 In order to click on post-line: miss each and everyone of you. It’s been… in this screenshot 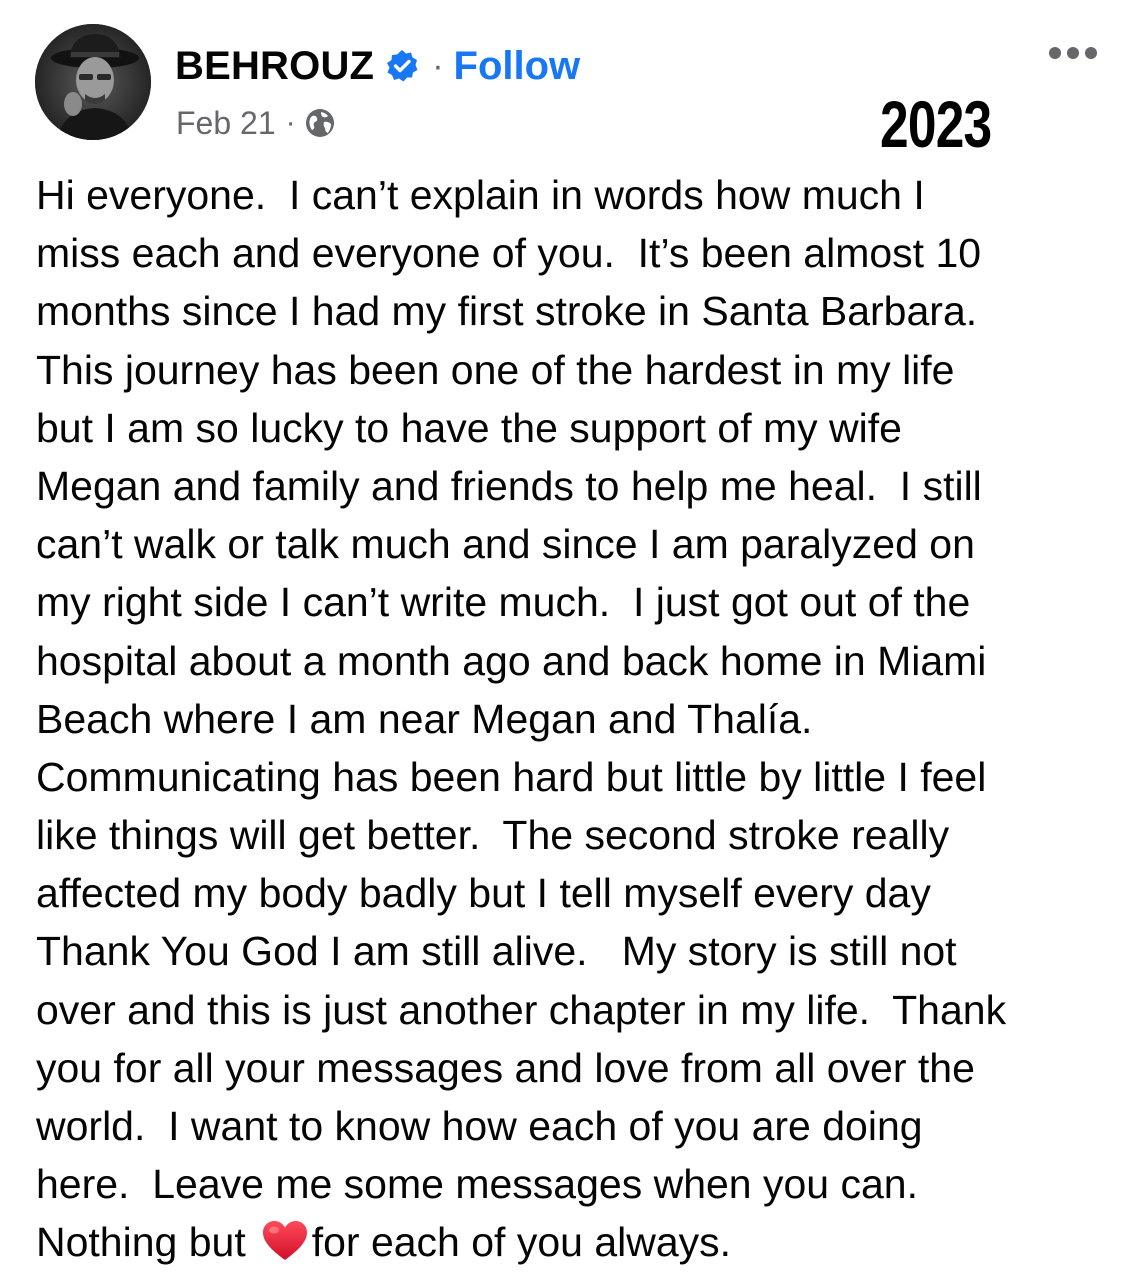, I will do `click(509, 253)`.